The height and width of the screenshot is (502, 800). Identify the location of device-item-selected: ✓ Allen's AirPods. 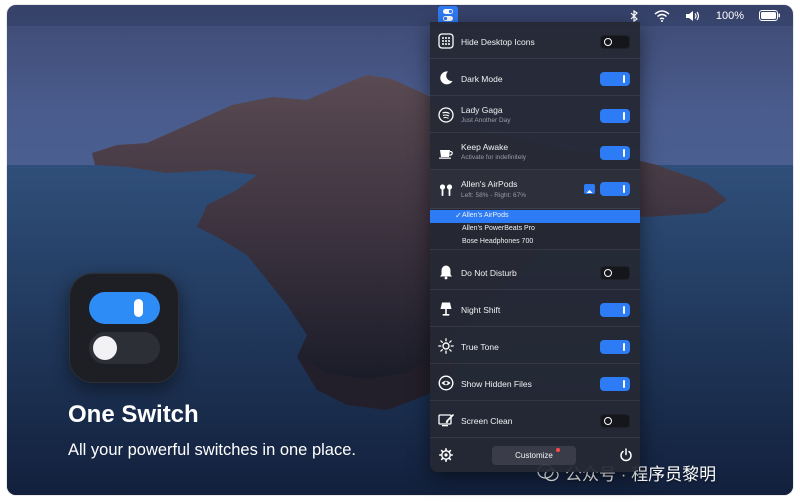
(535, 216).